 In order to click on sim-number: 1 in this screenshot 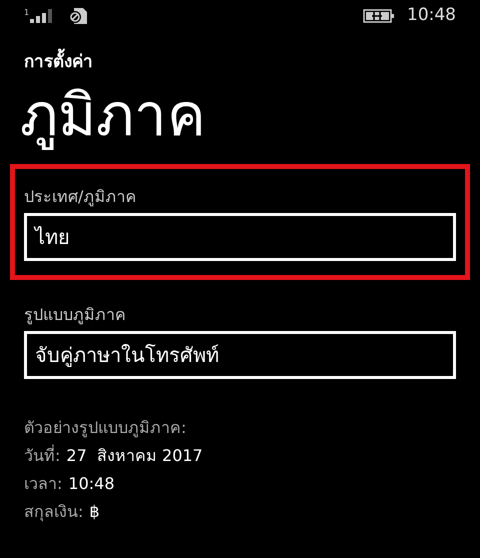, I will do `click(27, 13)`.